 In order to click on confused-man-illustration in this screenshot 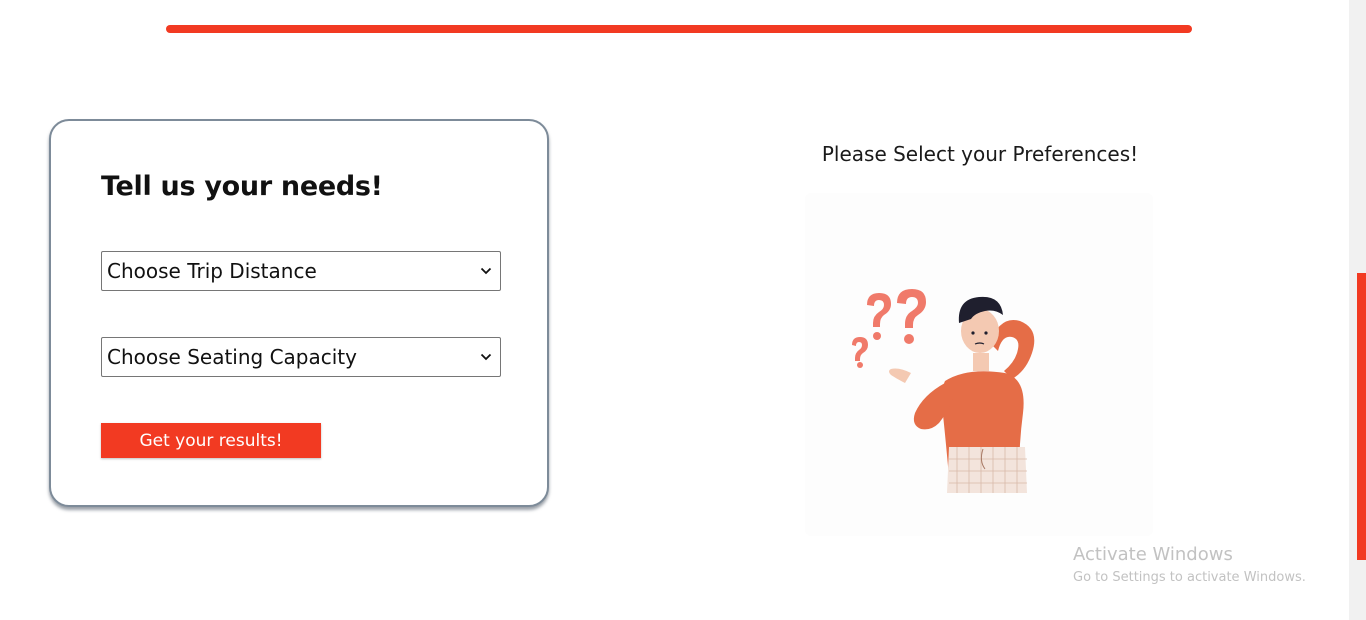, I will do `click(979, 364)`.